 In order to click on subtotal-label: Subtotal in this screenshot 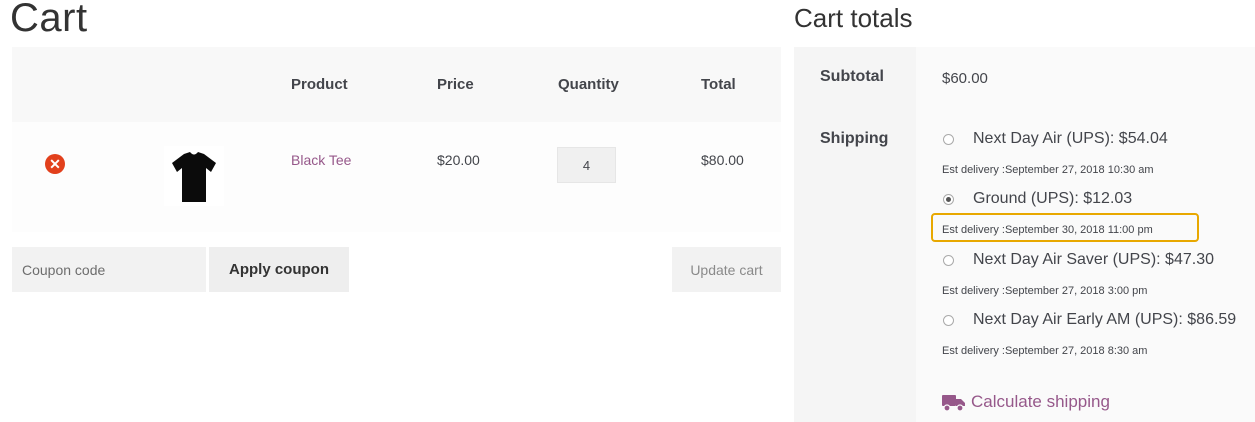, I will do `click(852, 76)`.